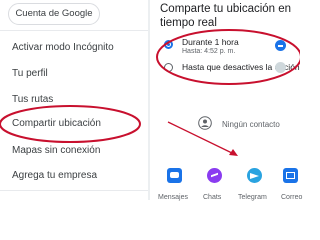 The height and width of the screenshot is (240, 320). Describe the element at coordinates (201, 138) in the screenshot. I see `annotation-arrow-line` at that location.